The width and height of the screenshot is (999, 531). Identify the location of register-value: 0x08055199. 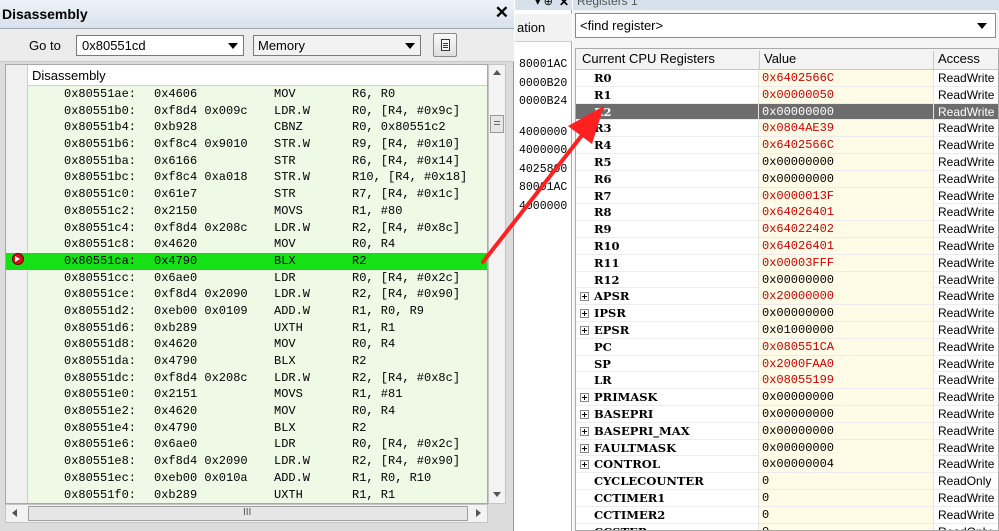
(798, 380).